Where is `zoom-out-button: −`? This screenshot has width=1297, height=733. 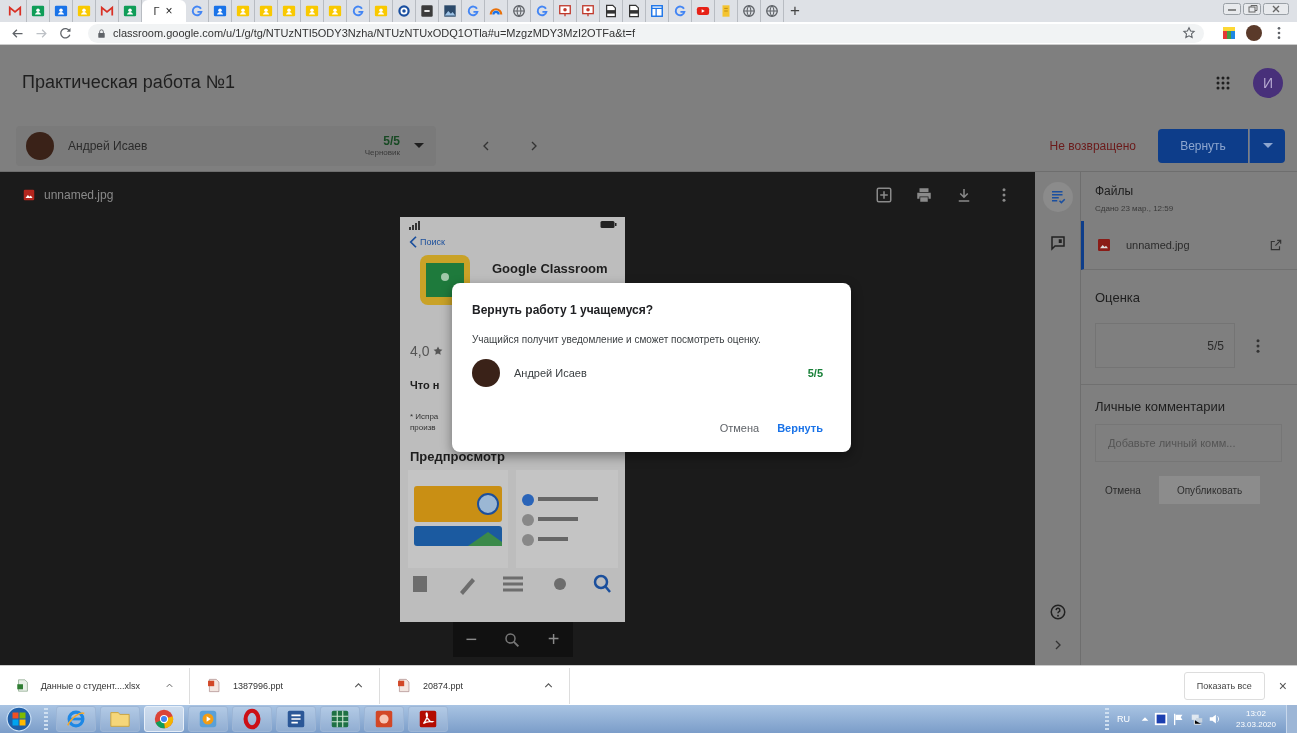
zoom-out-button: − is located at coordinates (471, 639).